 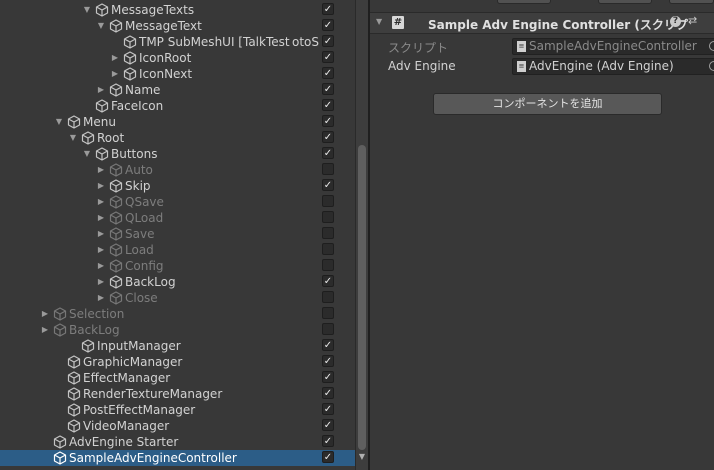 I want to click on hierarchy-item: SampleAdvEngineController ✓, so click(x=177, y=458).